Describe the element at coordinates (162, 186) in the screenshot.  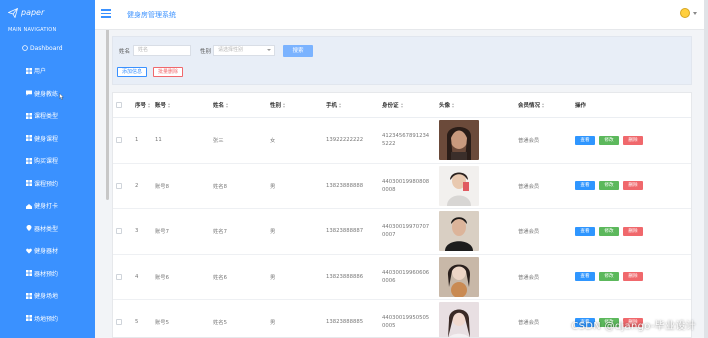
I see `account-cell: 账号8` at that location.